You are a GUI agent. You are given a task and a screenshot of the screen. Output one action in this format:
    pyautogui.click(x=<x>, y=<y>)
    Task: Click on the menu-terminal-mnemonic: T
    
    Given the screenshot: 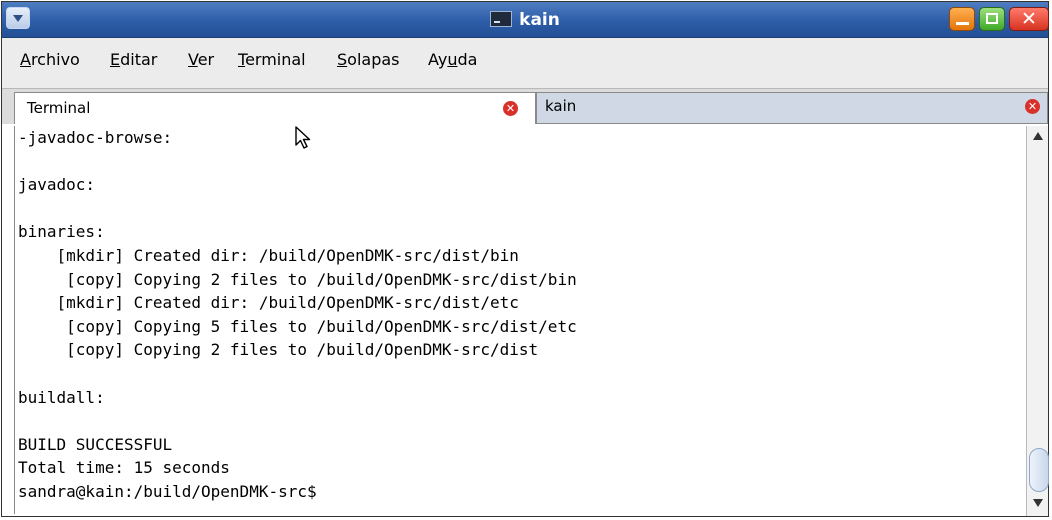 What is the action you would take?
    pyautogui.click(x=242, y=59)
    